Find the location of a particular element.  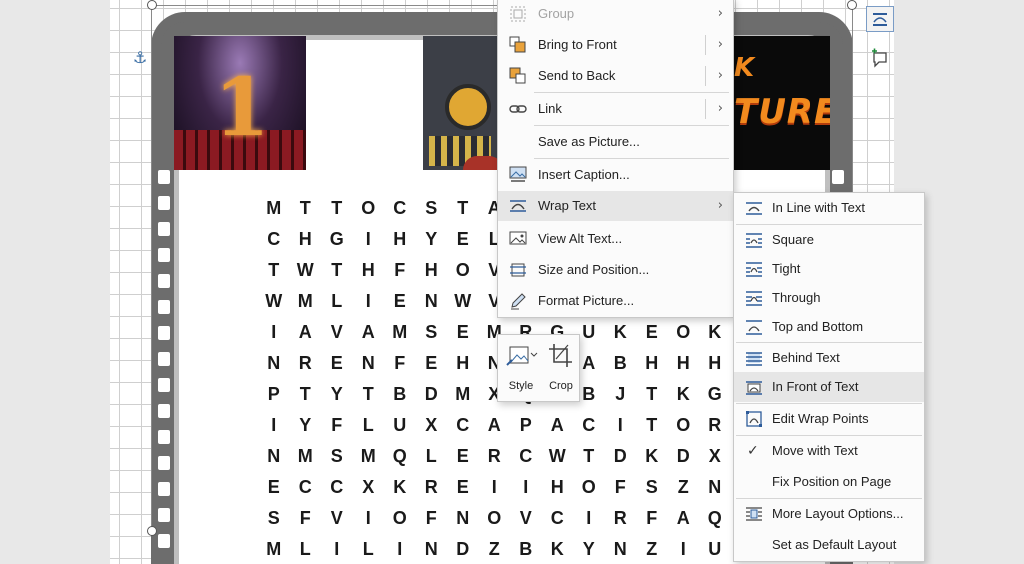

clock-tower-image is located at coordinates (460, 103).